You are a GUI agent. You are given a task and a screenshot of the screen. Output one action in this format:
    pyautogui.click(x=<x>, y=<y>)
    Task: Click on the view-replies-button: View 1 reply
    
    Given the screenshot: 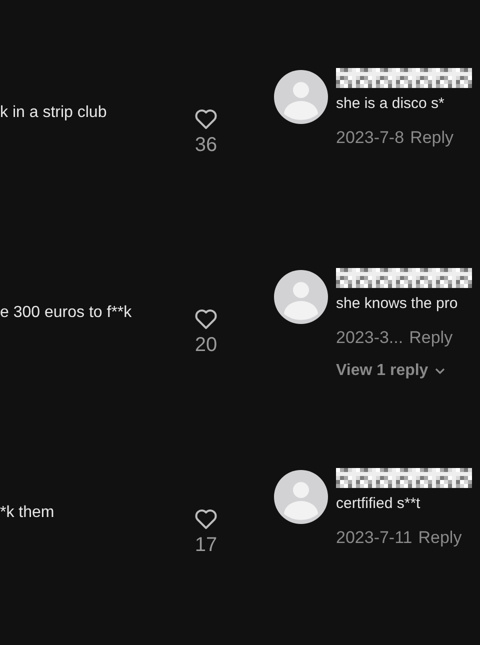 What is the action you would take?
    pyautogui.click(x=391, y=371)
    